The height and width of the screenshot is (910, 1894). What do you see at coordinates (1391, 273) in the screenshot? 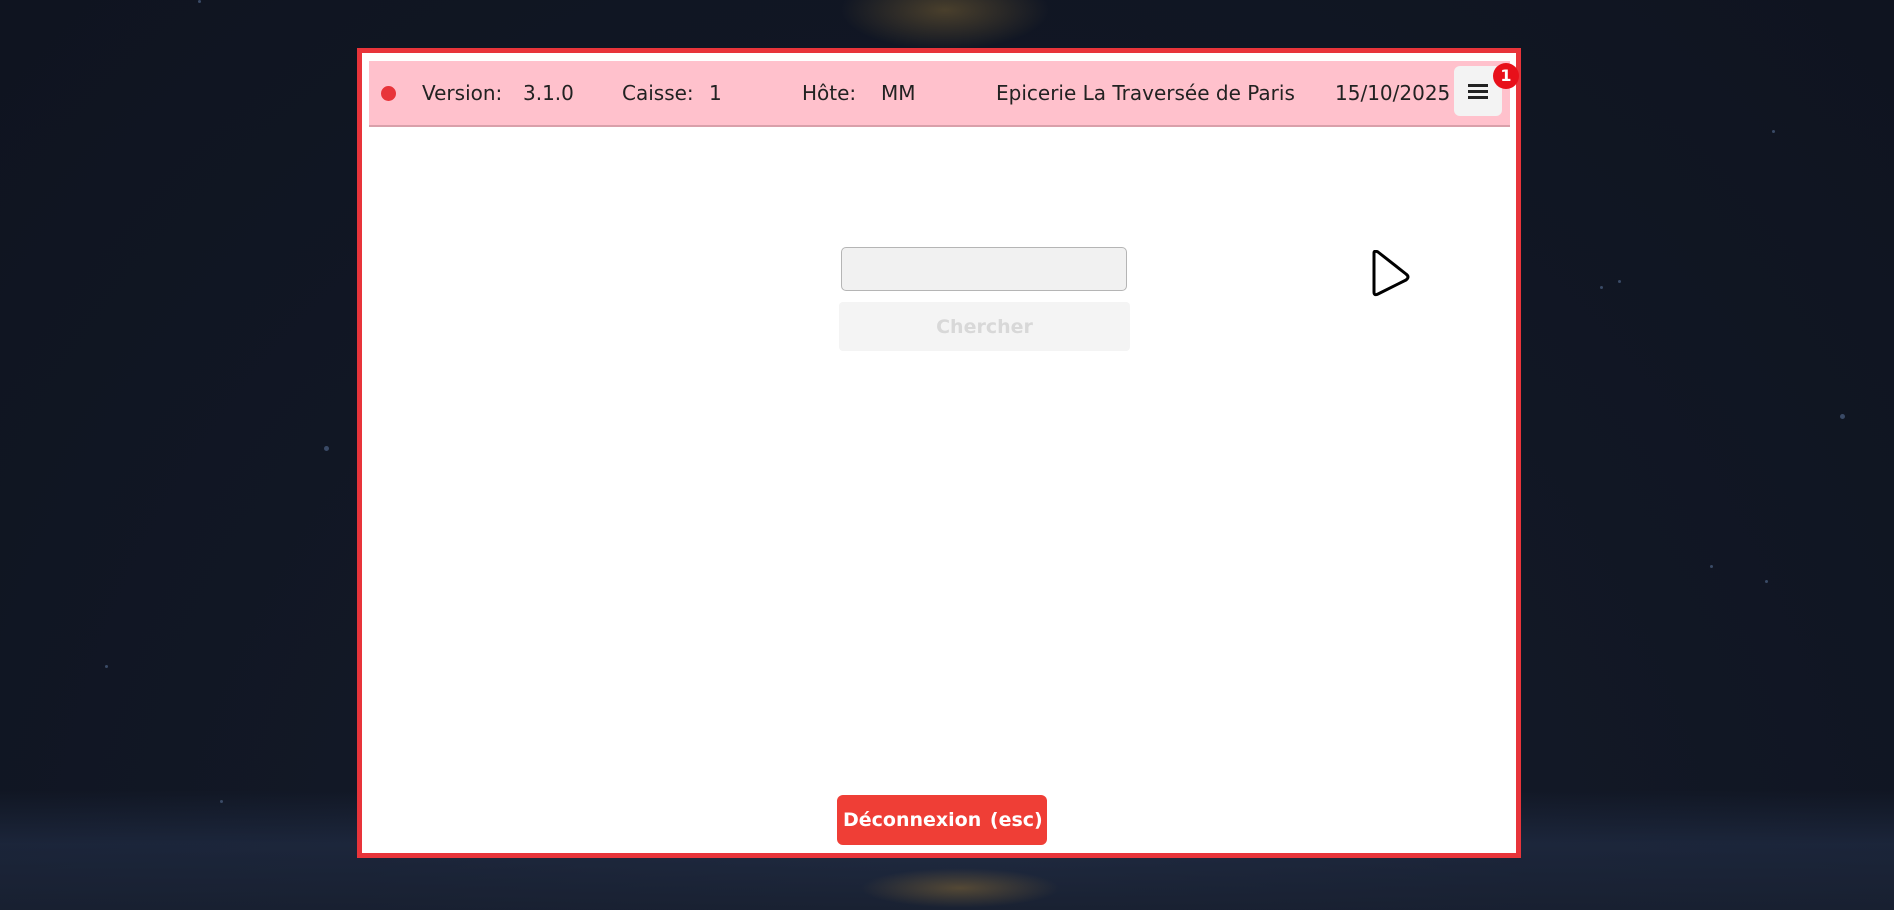
I see `mouse-cursor-icon` at bounding box center [1391, 273].